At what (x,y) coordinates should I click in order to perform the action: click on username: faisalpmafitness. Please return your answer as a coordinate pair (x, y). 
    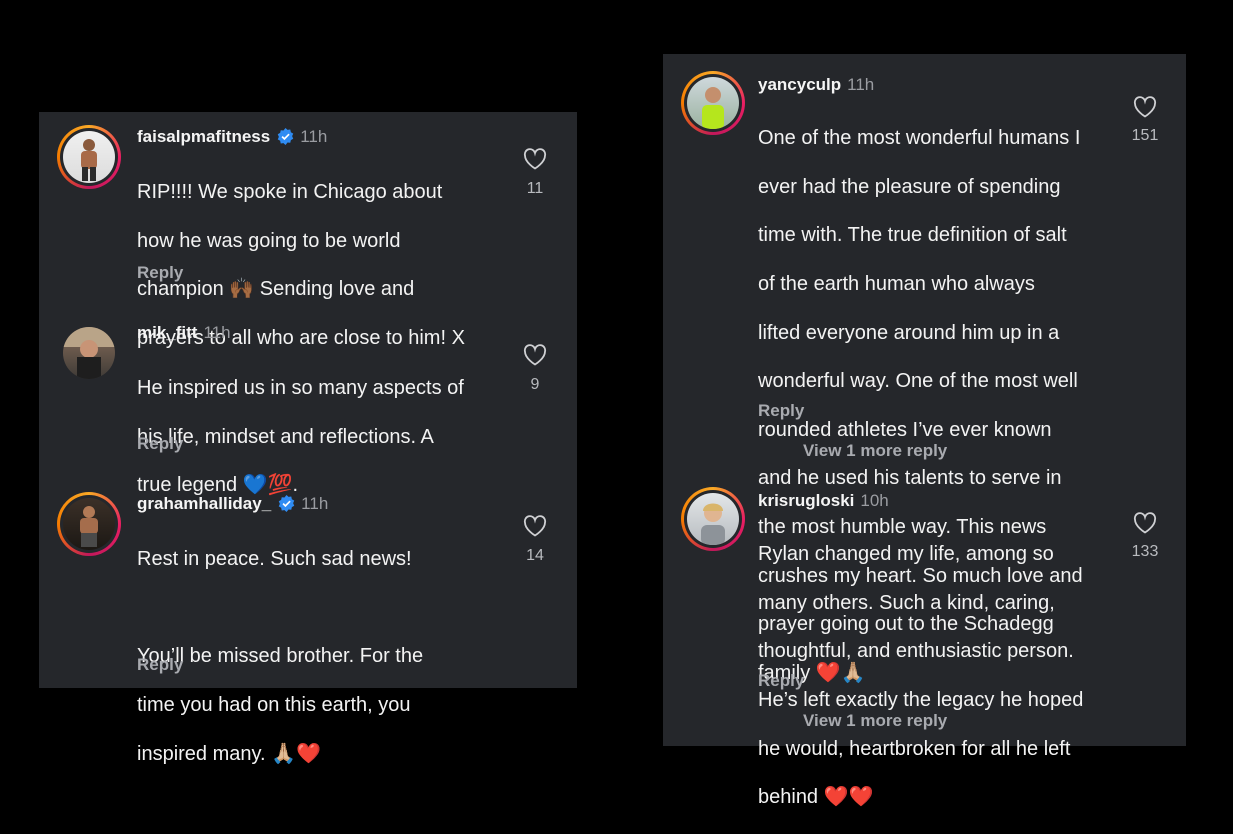
    Looking at the image, I should click on (203, 136).